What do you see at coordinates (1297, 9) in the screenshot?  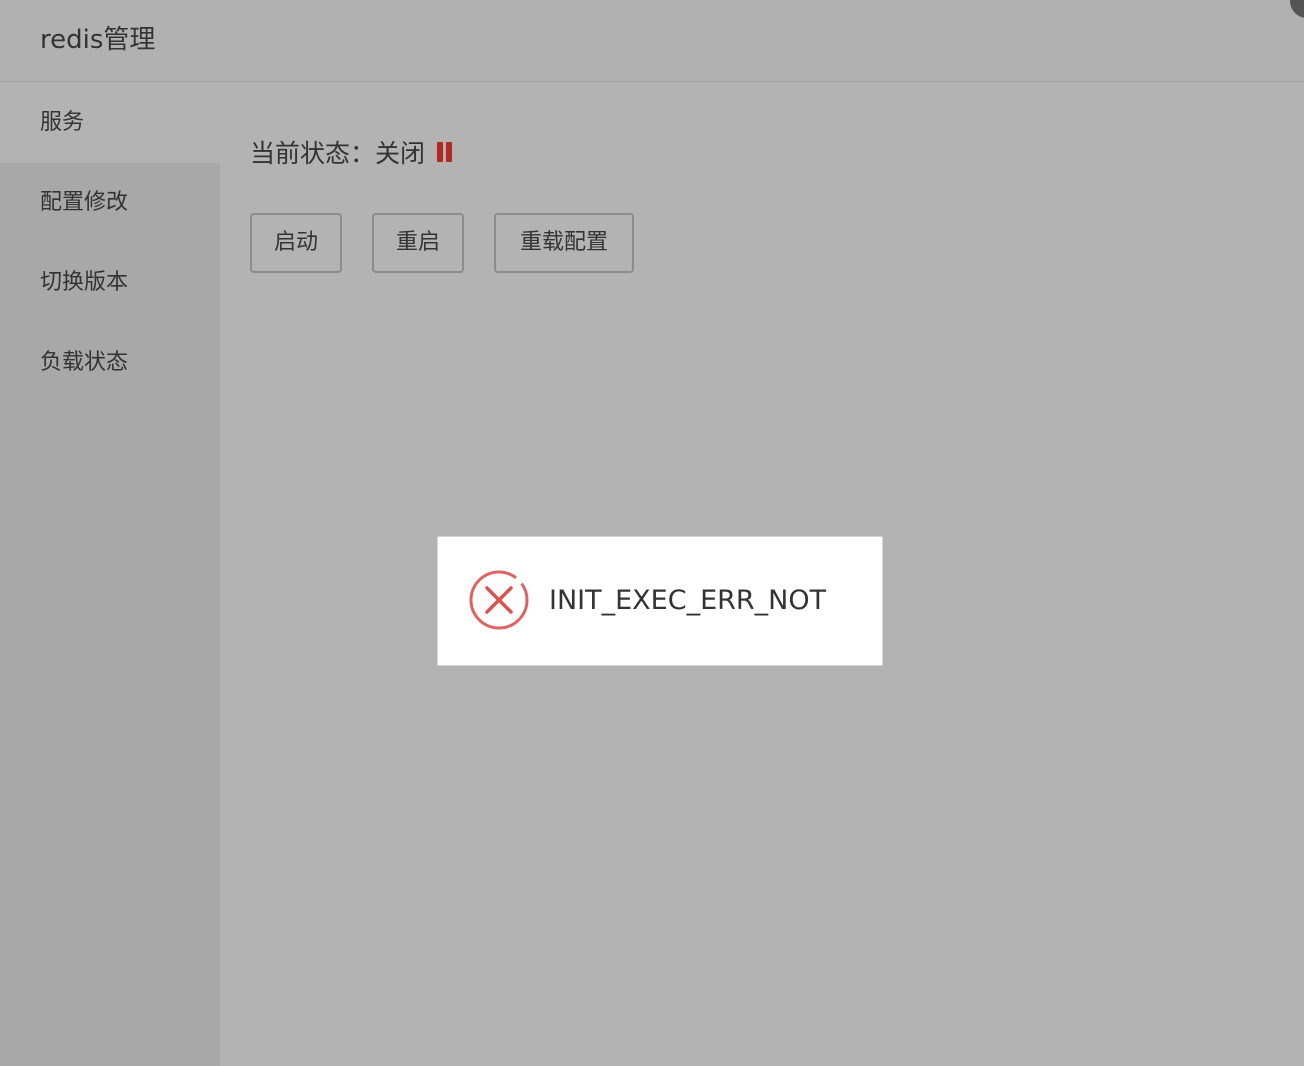 I see `window-corner-control` at bounding box center [1297, 9].